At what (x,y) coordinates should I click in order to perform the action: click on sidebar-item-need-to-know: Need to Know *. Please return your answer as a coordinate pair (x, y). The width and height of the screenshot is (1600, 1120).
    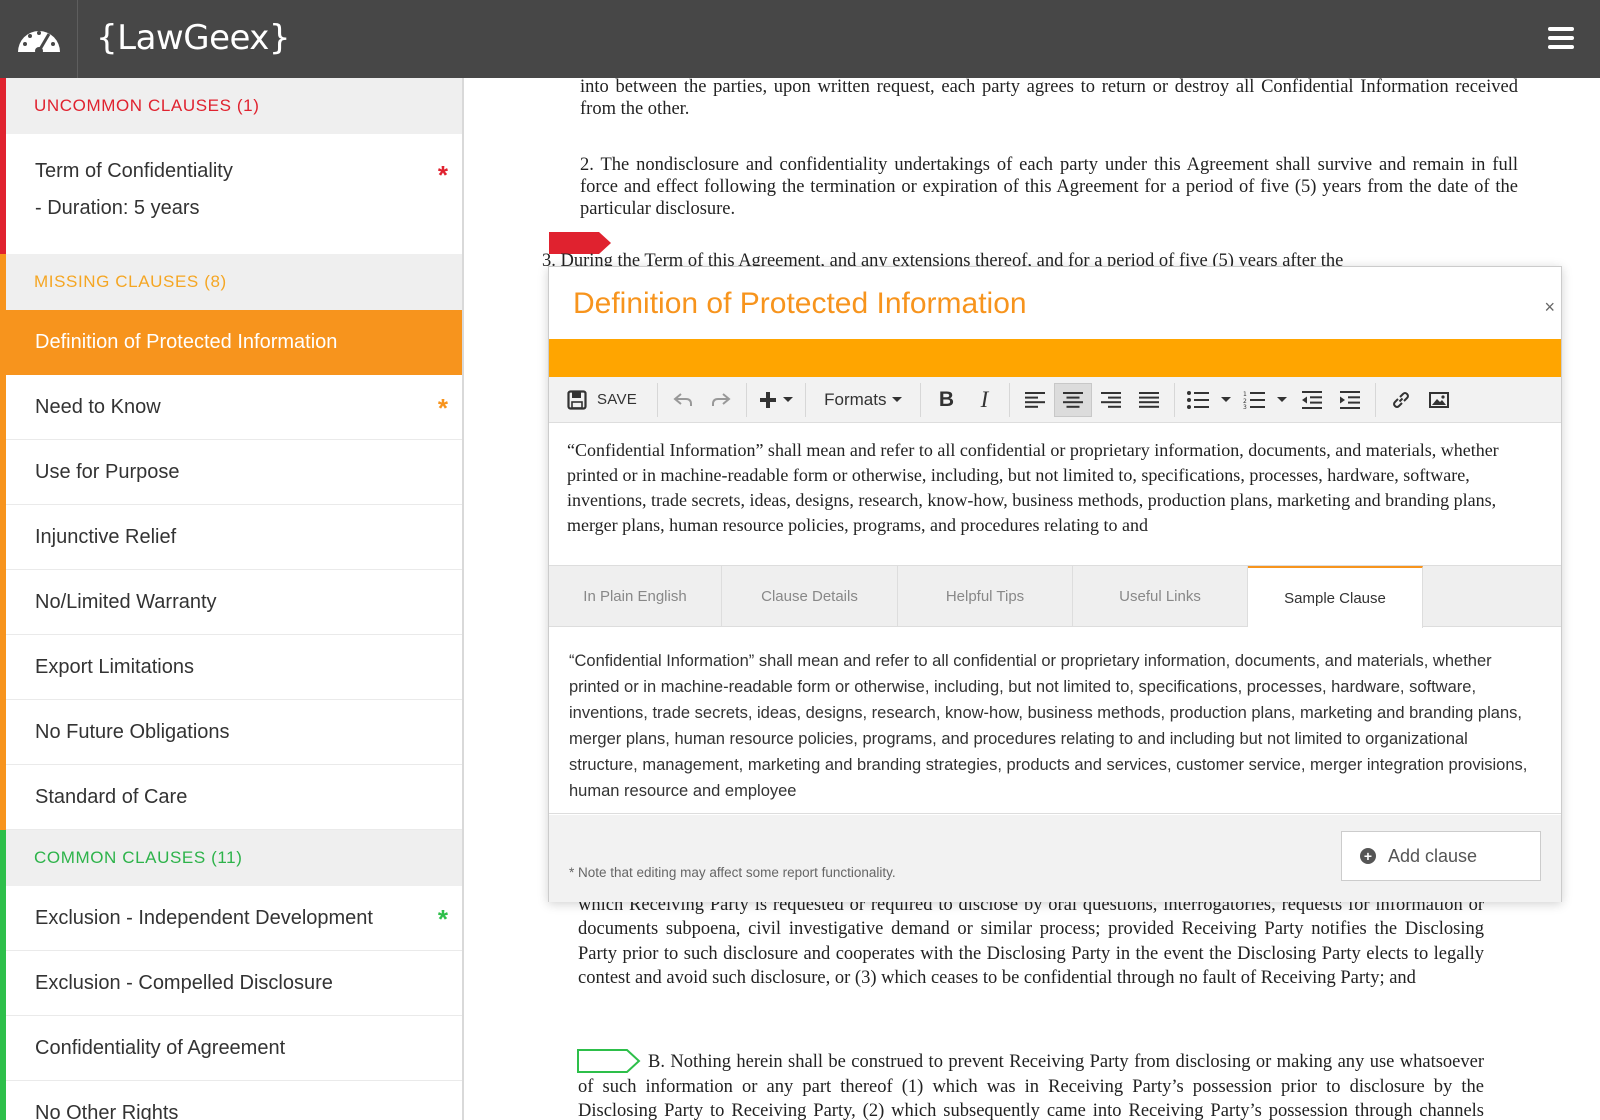
    Looking at the image, I should click on (231, 407).